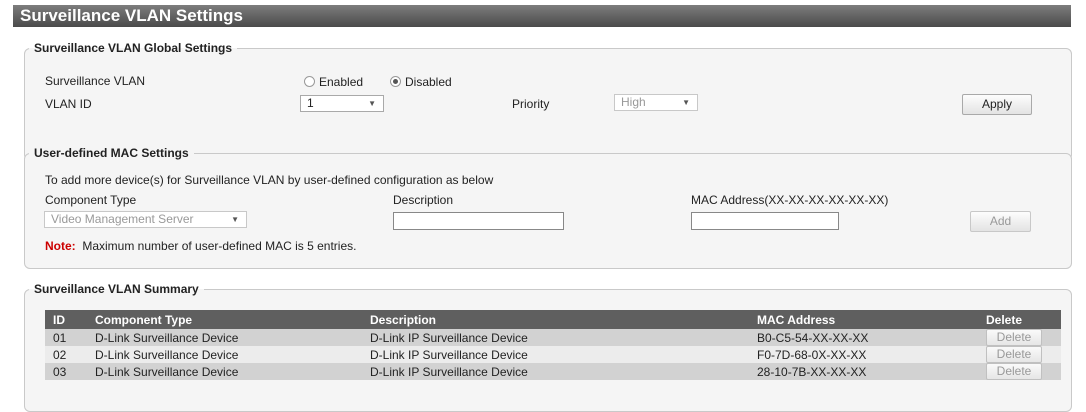 The image size is (1086, 412). What do you see at coordinates (656, 102) in the screenshot?
I see `priority-select: High ▼` at bounding box center [656, 102].